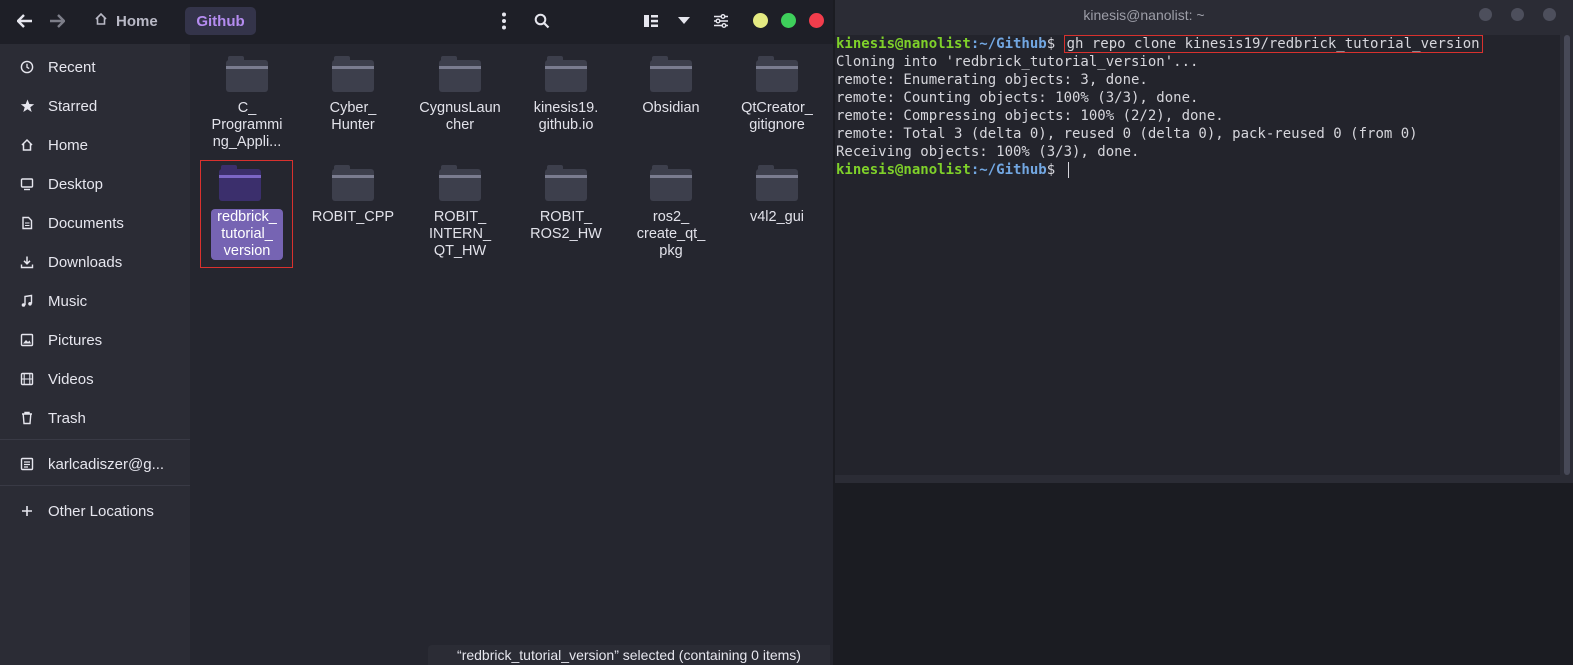 Image resolution: width=1573 pixels, height=665 pixels. Describe the element at coordinates (1485, 14) in the screenshot. I see `terminal-minimize-button` at that location.